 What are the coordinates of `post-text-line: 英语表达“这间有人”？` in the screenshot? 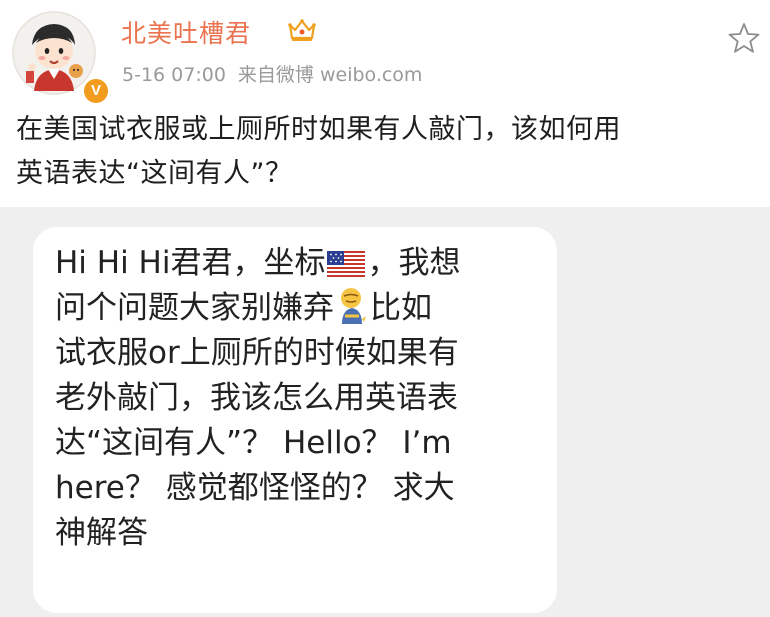 It's located at (154, 173).